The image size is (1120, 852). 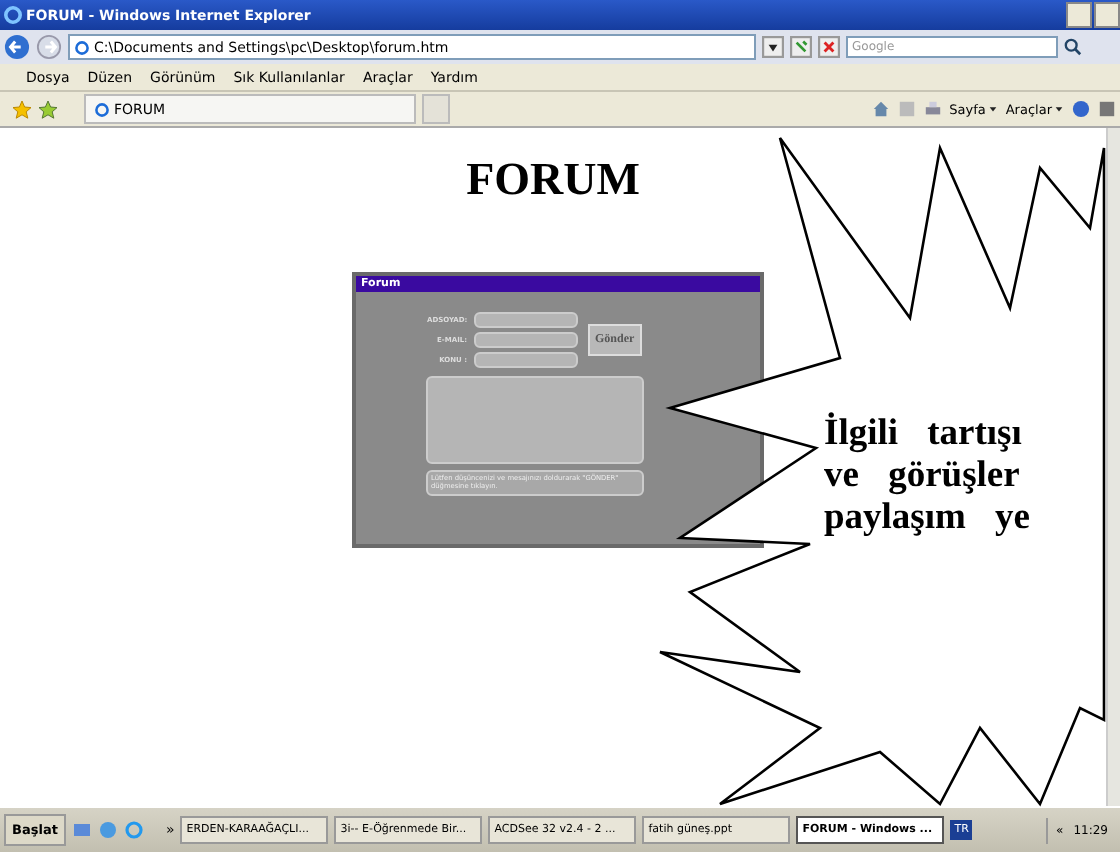 What do you see at coordinates (1107, 15) in the screenshot?
I see `maximize-button` at bounding box center [1107, 15].